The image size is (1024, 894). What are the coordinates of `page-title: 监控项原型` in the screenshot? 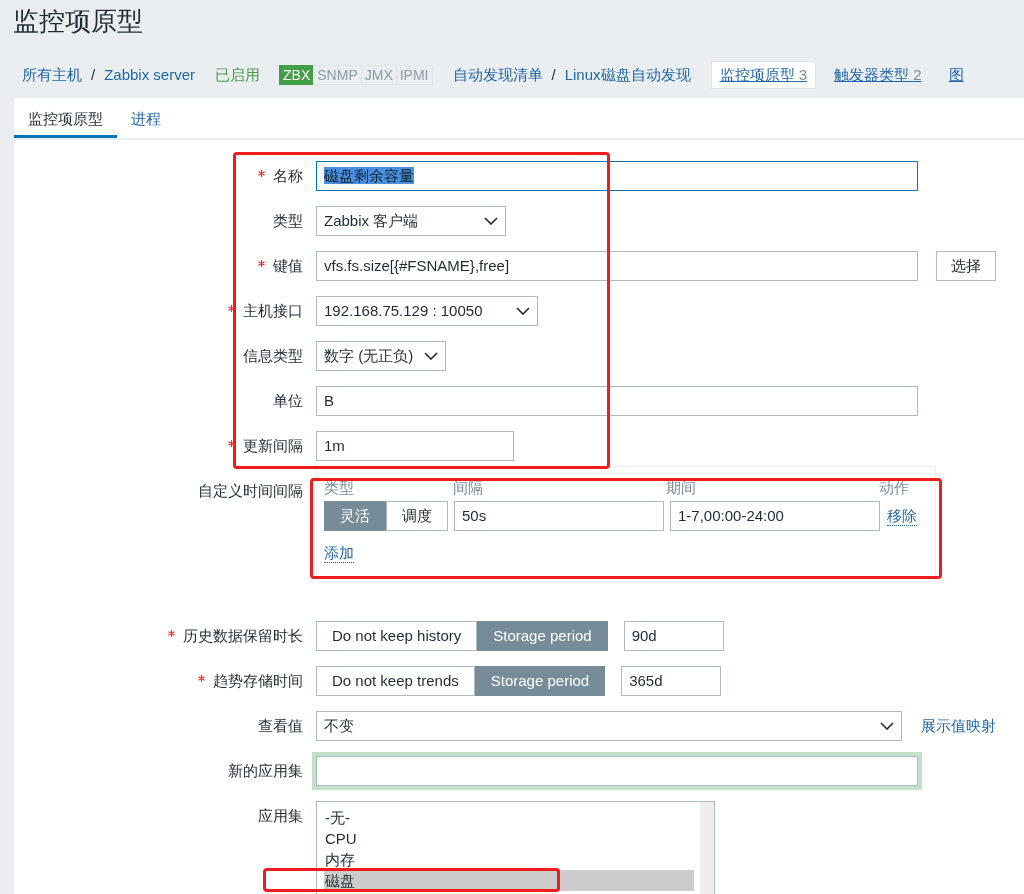 It's located at (78, 21).